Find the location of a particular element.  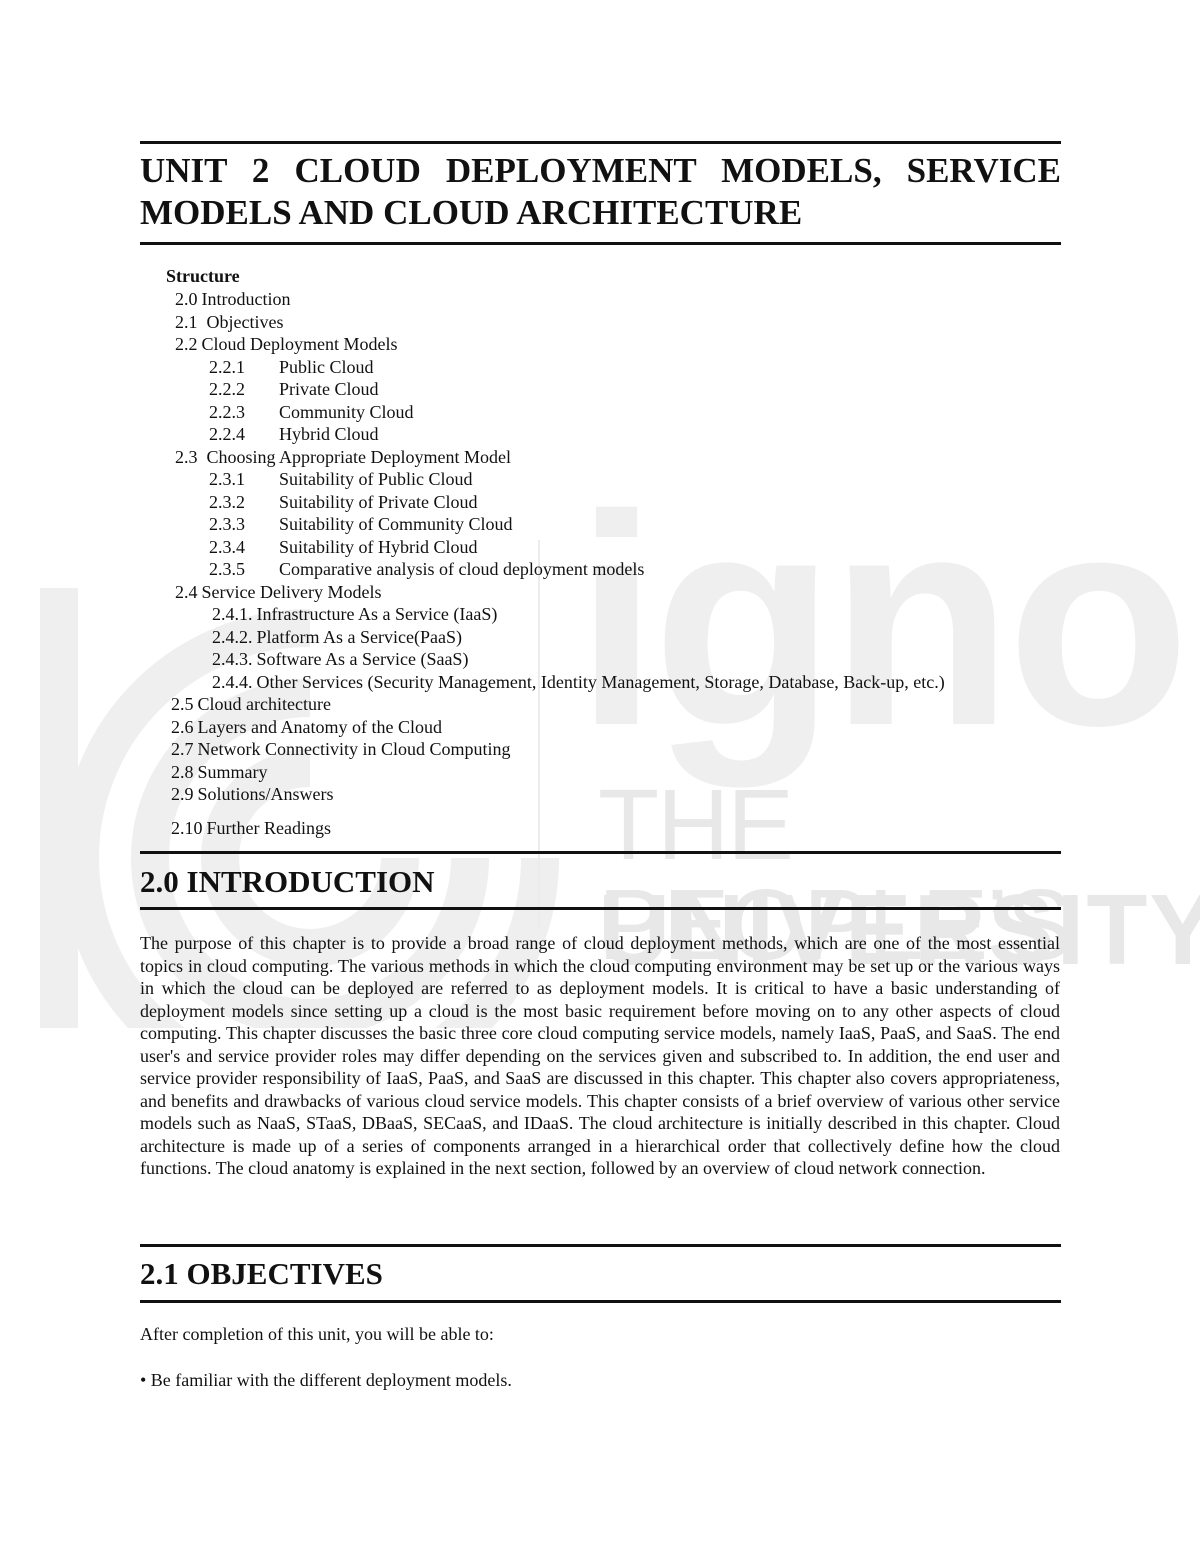

toc-item-number: 2.4 is located at coordinates (186, 591).